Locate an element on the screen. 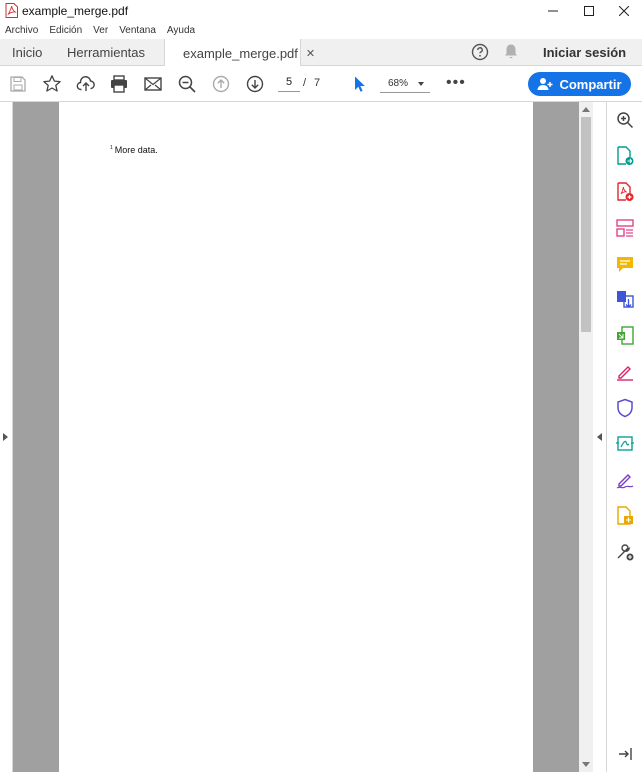  create-pdf-icon is located at coordinates (625, 191).